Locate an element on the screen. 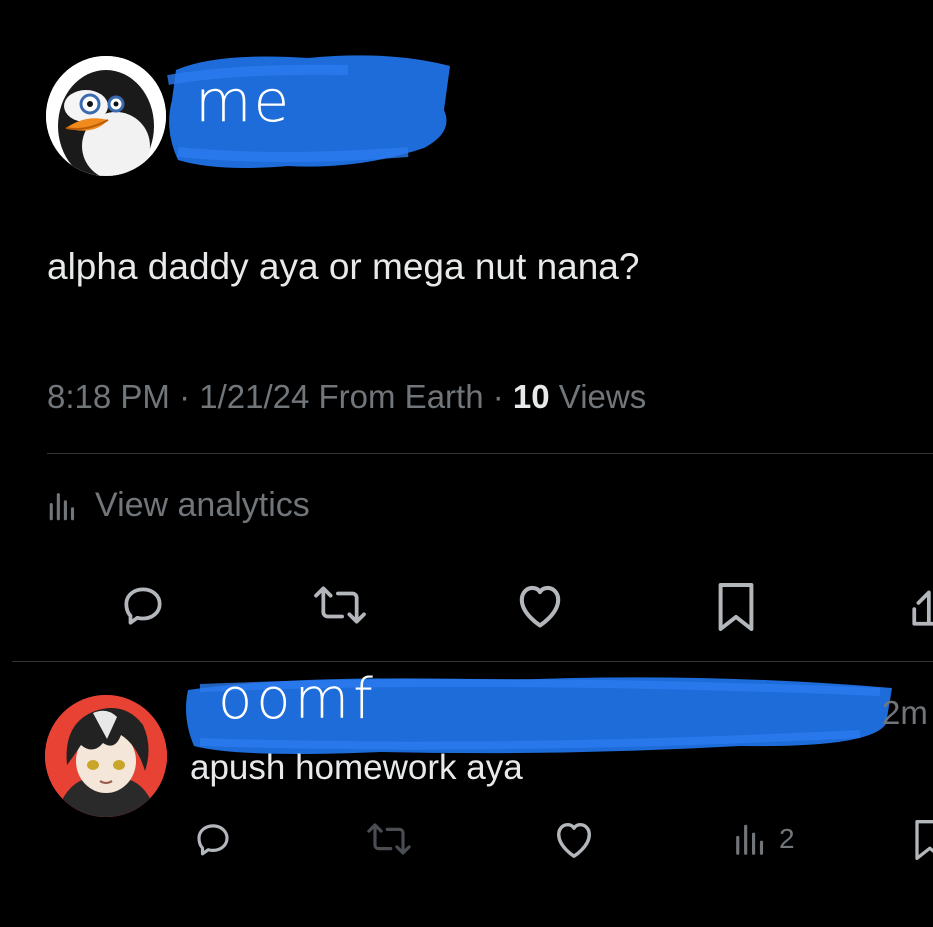 This screenshot has height=927, width=933. reply-views-count: 2 is located at coordinates (787, 838).